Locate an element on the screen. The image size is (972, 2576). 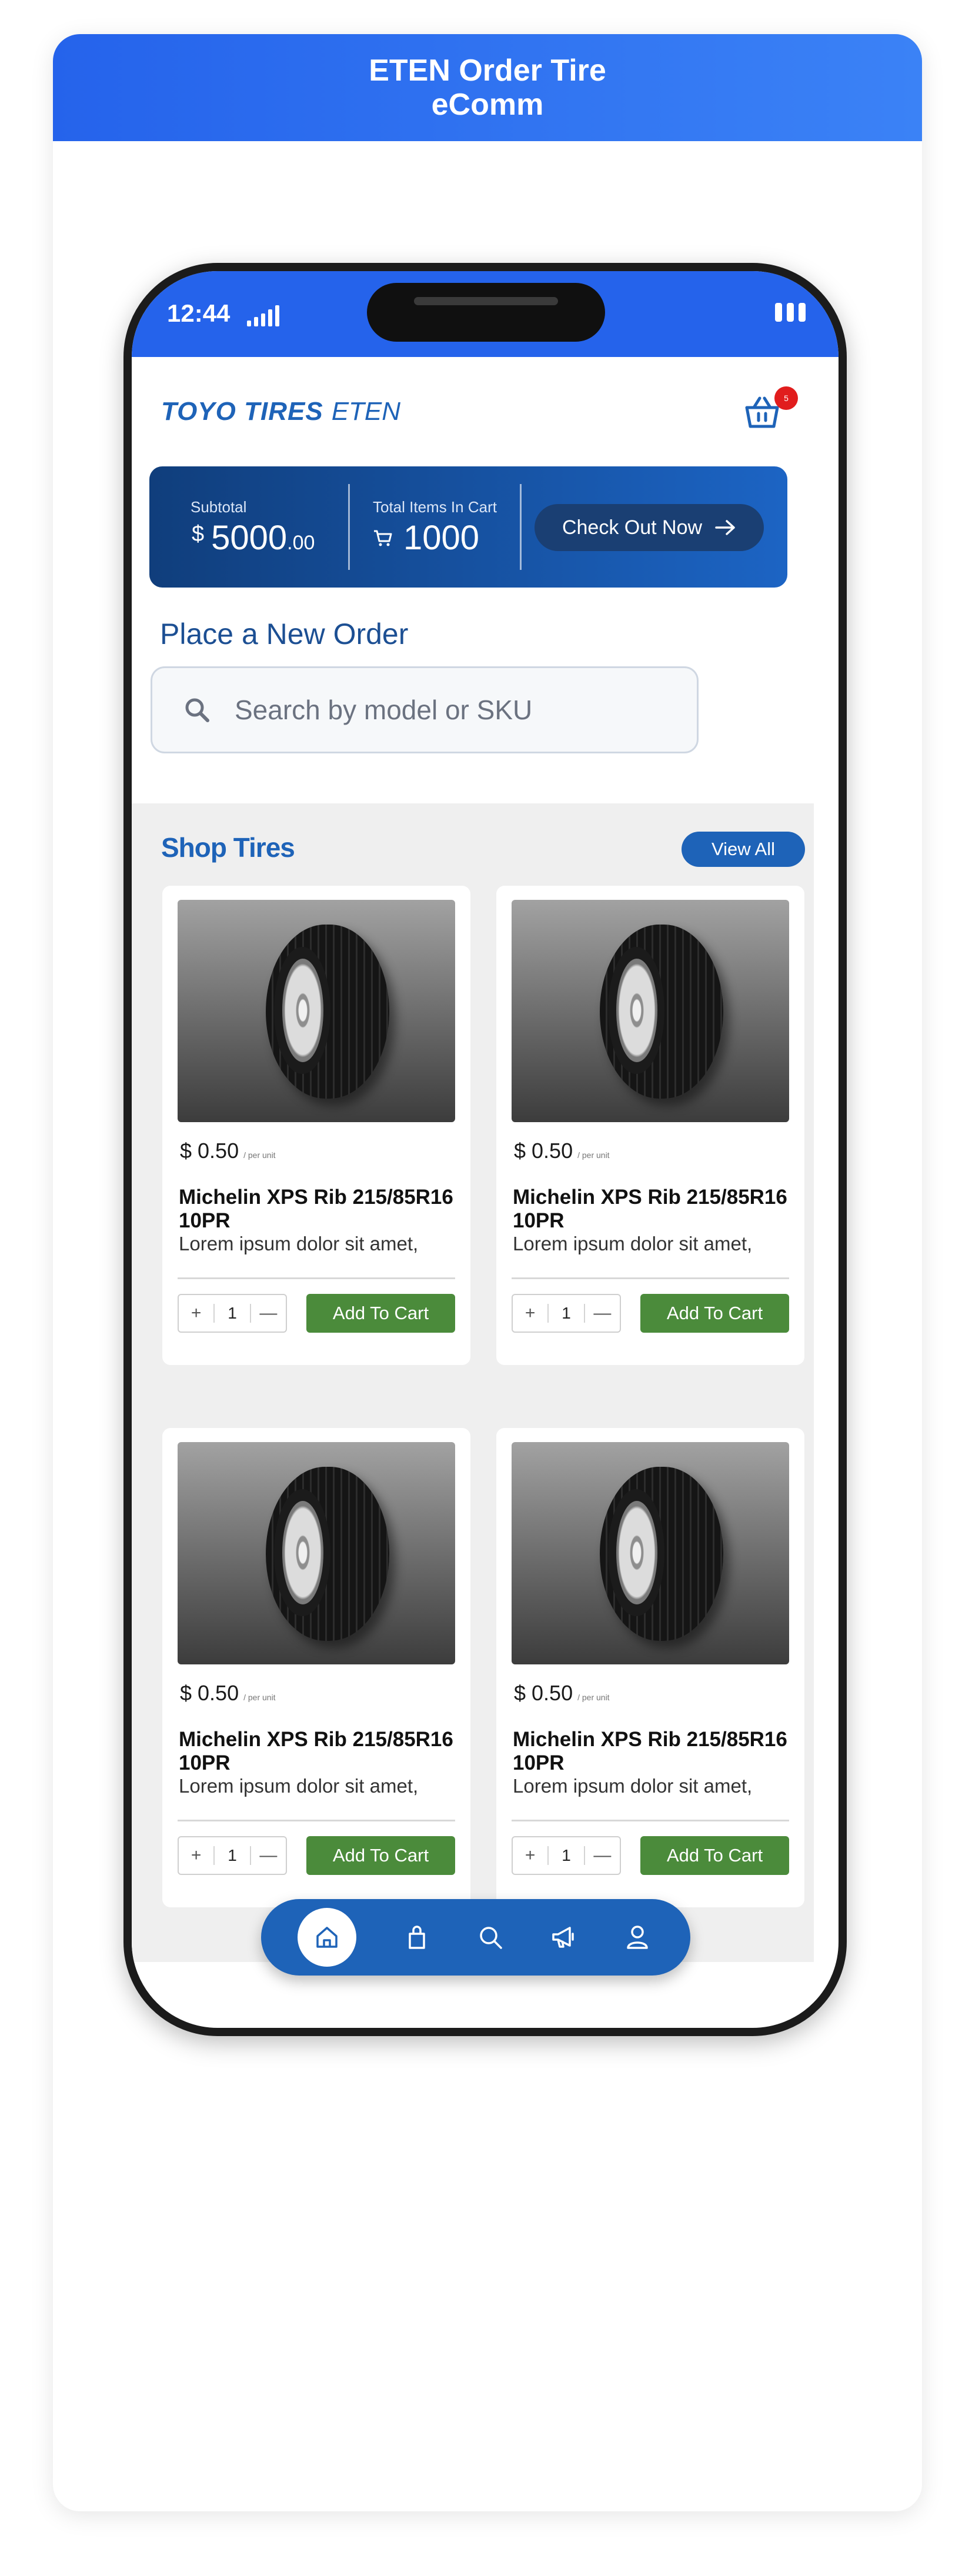
tab-home is located at coordinates (327, 1937).